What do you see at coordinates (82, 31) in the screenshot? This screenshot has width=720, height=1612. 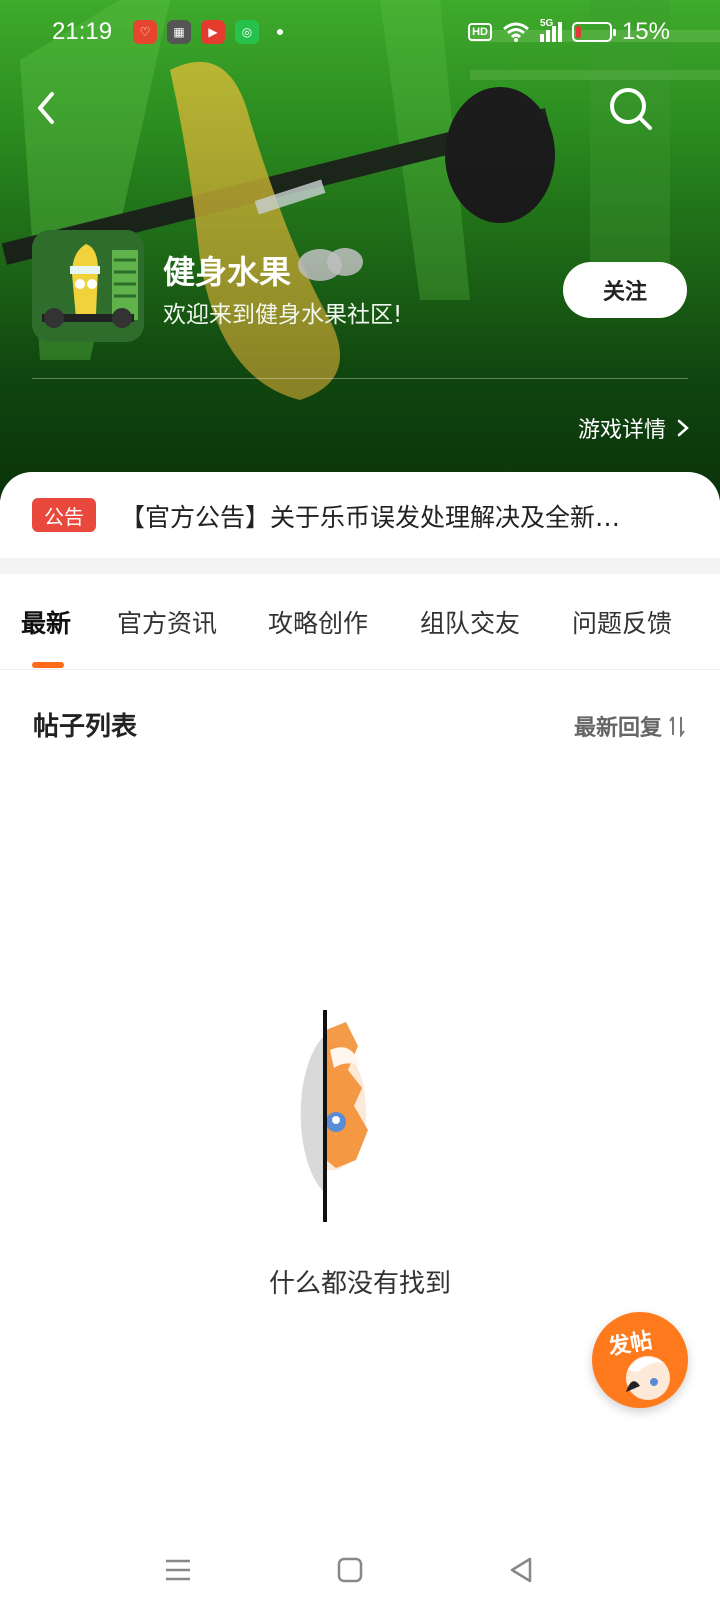 I see `status-time: 21:19` at bounding box center [82, 31].